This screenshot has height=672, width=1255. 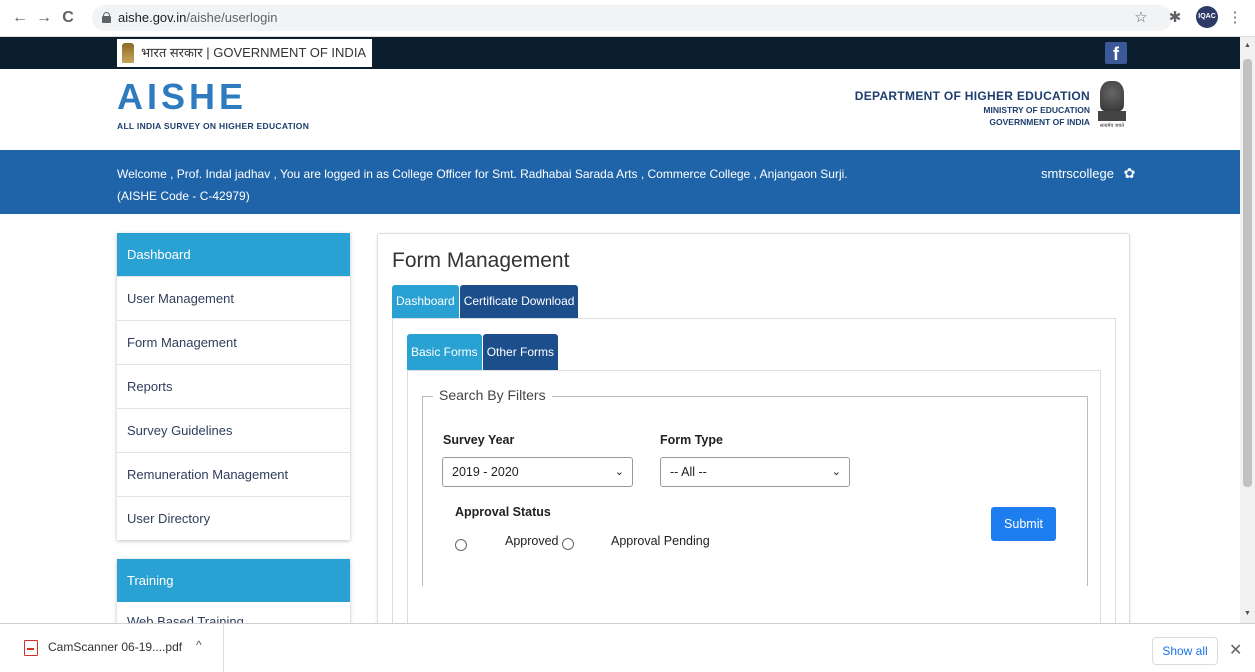 I want to click on pdf-file-icon, so click(x=31, y=648).